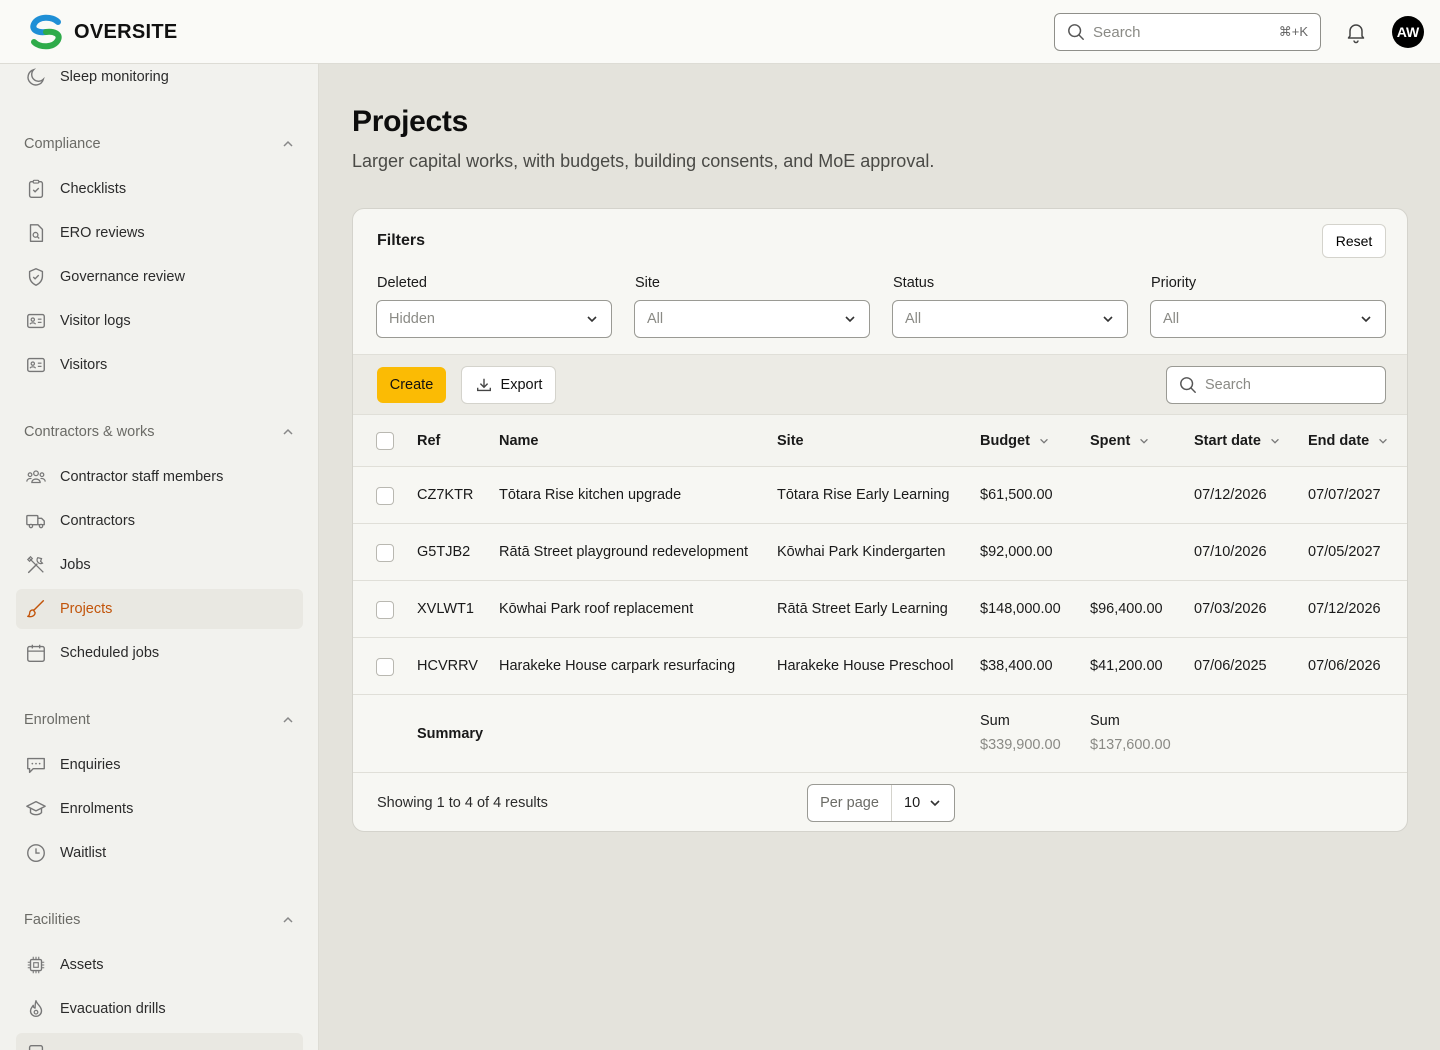 The height and width of the screenshot is (1050, 1440). I want to click on search-placeholder: Search, so click(1117, 32).